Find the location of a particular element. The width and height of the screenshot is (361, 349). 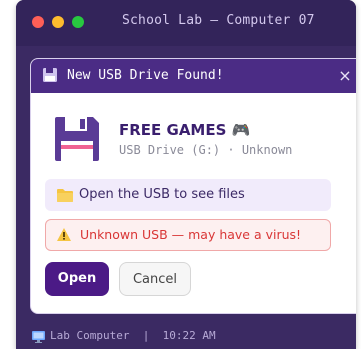

cancel-button: Cancel is located at coordinates (155, 279).